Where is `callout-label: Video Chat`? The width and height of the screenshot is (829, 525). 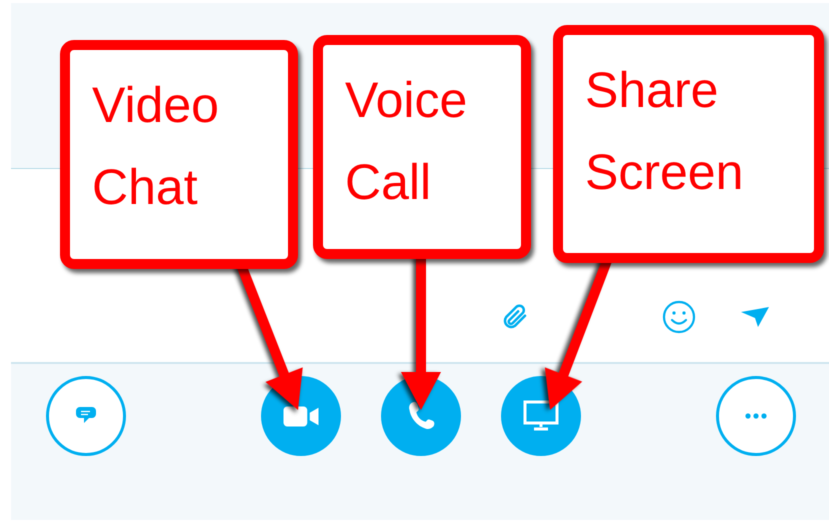 callout-label: Video Chat is located at coordinates (179, 154).